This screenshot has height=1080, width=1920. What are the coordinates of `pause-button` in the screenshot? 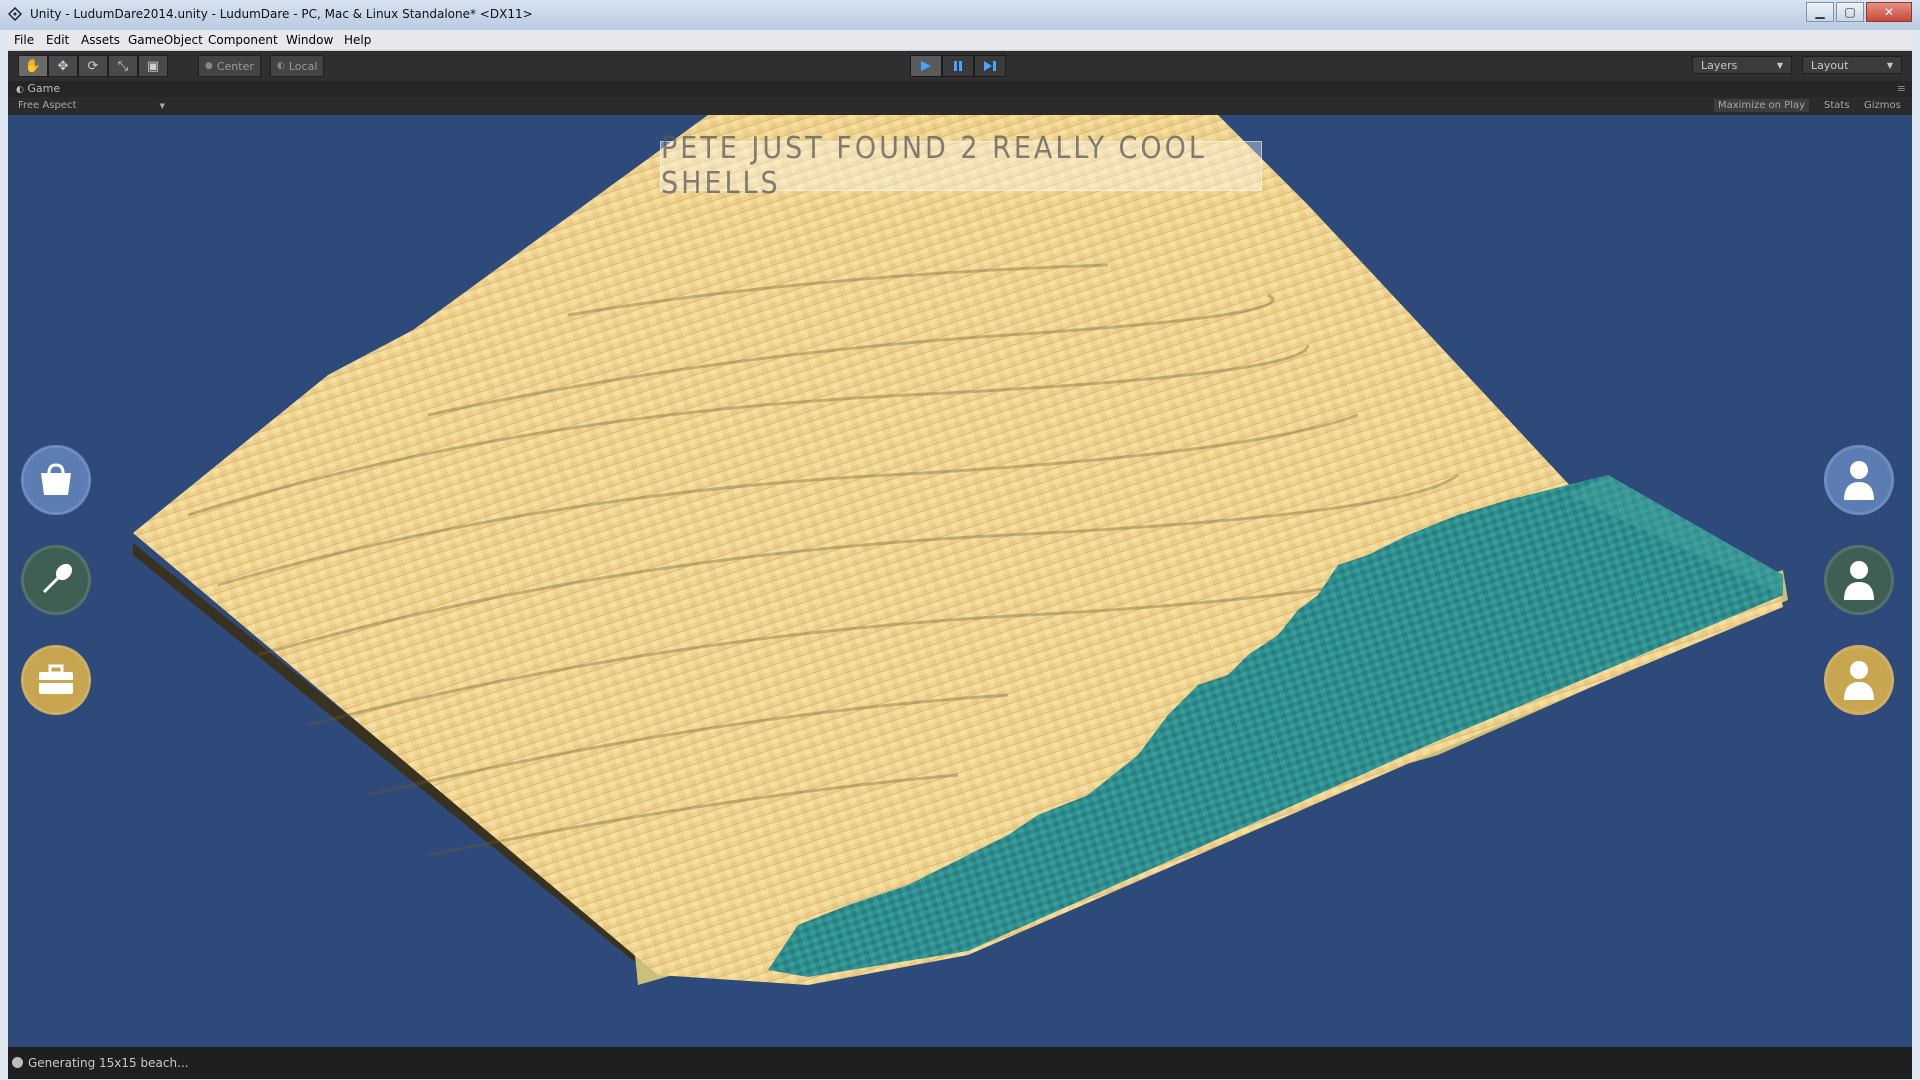 It's located at (958, 66).